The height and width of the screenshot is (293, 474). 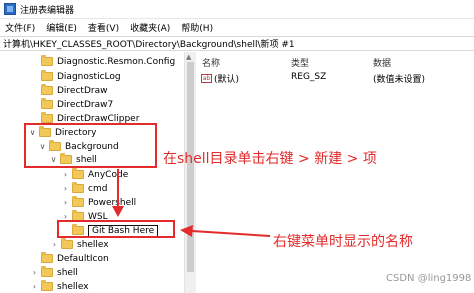 I want to click on value-name-cell: ab (默认), so click(x=220, y=78).